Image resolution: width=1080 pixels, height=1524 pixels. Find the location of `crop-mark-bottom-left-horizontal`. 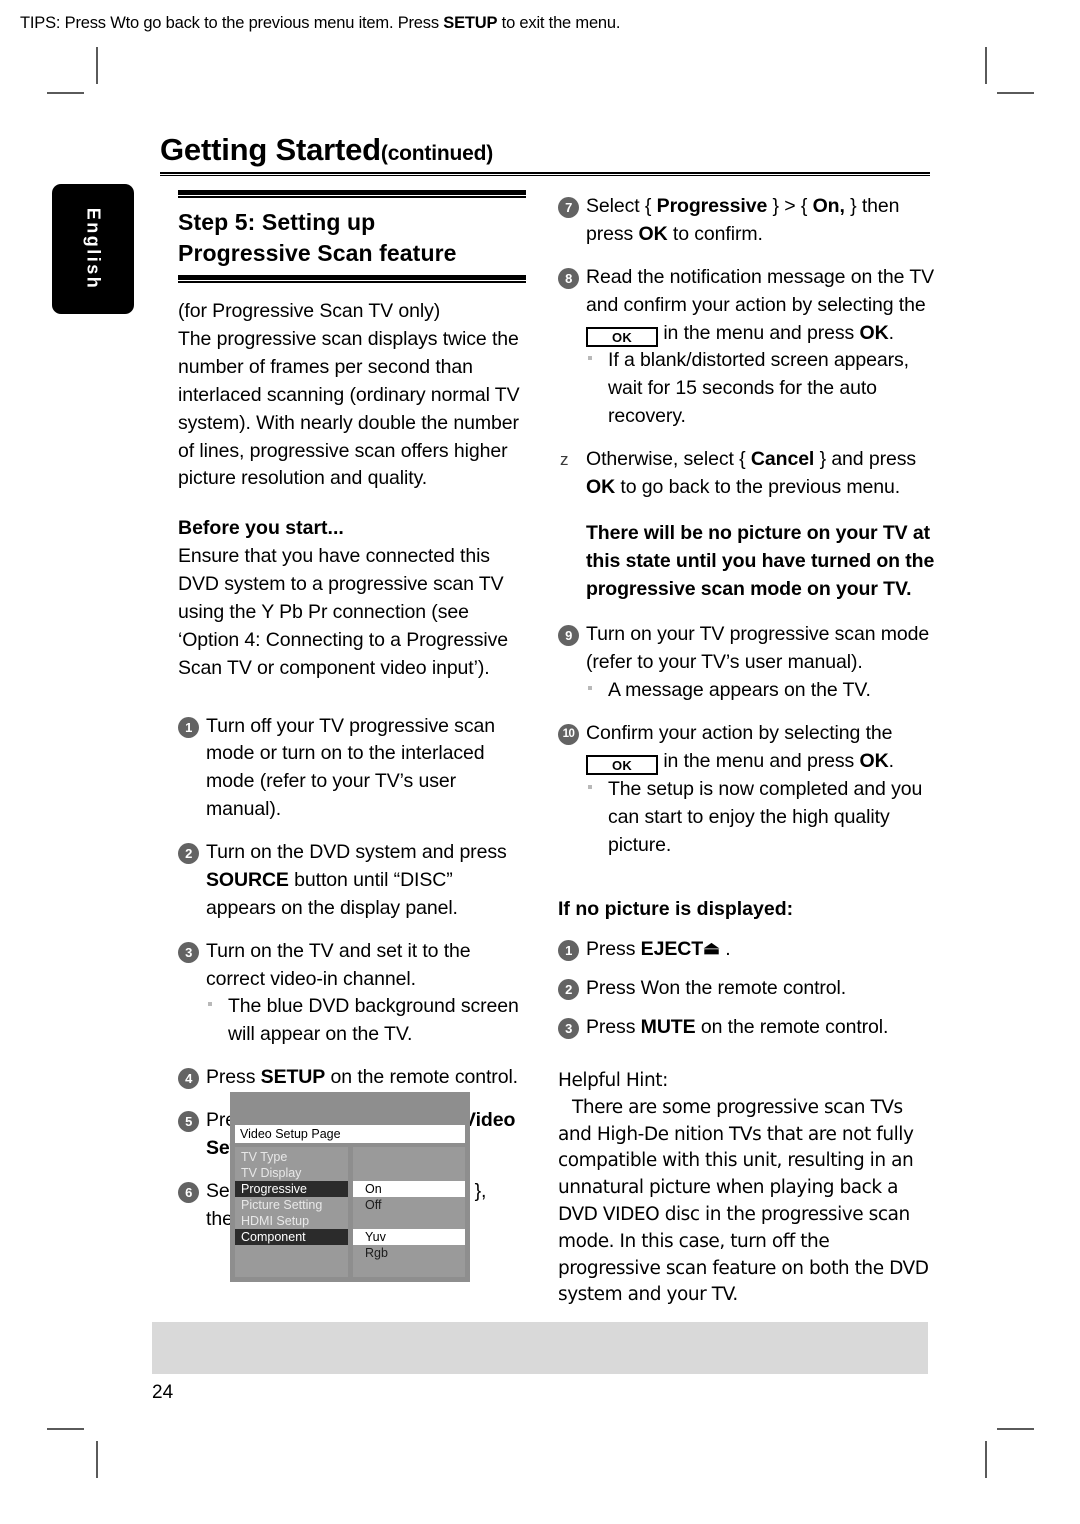

crop-mark-bottom-left-horizontal is located at coordinates (65, 1429).